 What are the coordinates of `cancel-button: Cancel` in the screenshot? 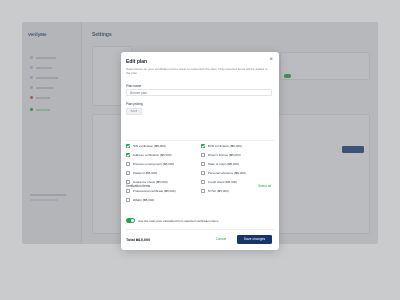 It's located at (221, 239).